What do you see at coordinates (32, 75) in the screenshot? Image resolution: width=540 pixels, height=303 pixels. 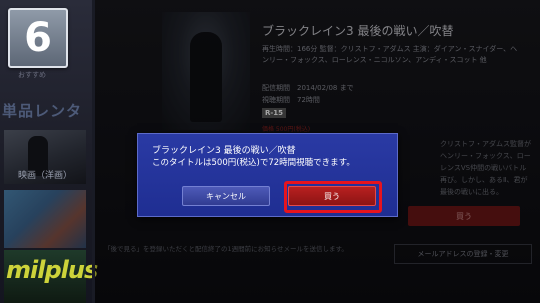 I see `rail-recommend-label: おすすめ` at bounding box center [32, 75].